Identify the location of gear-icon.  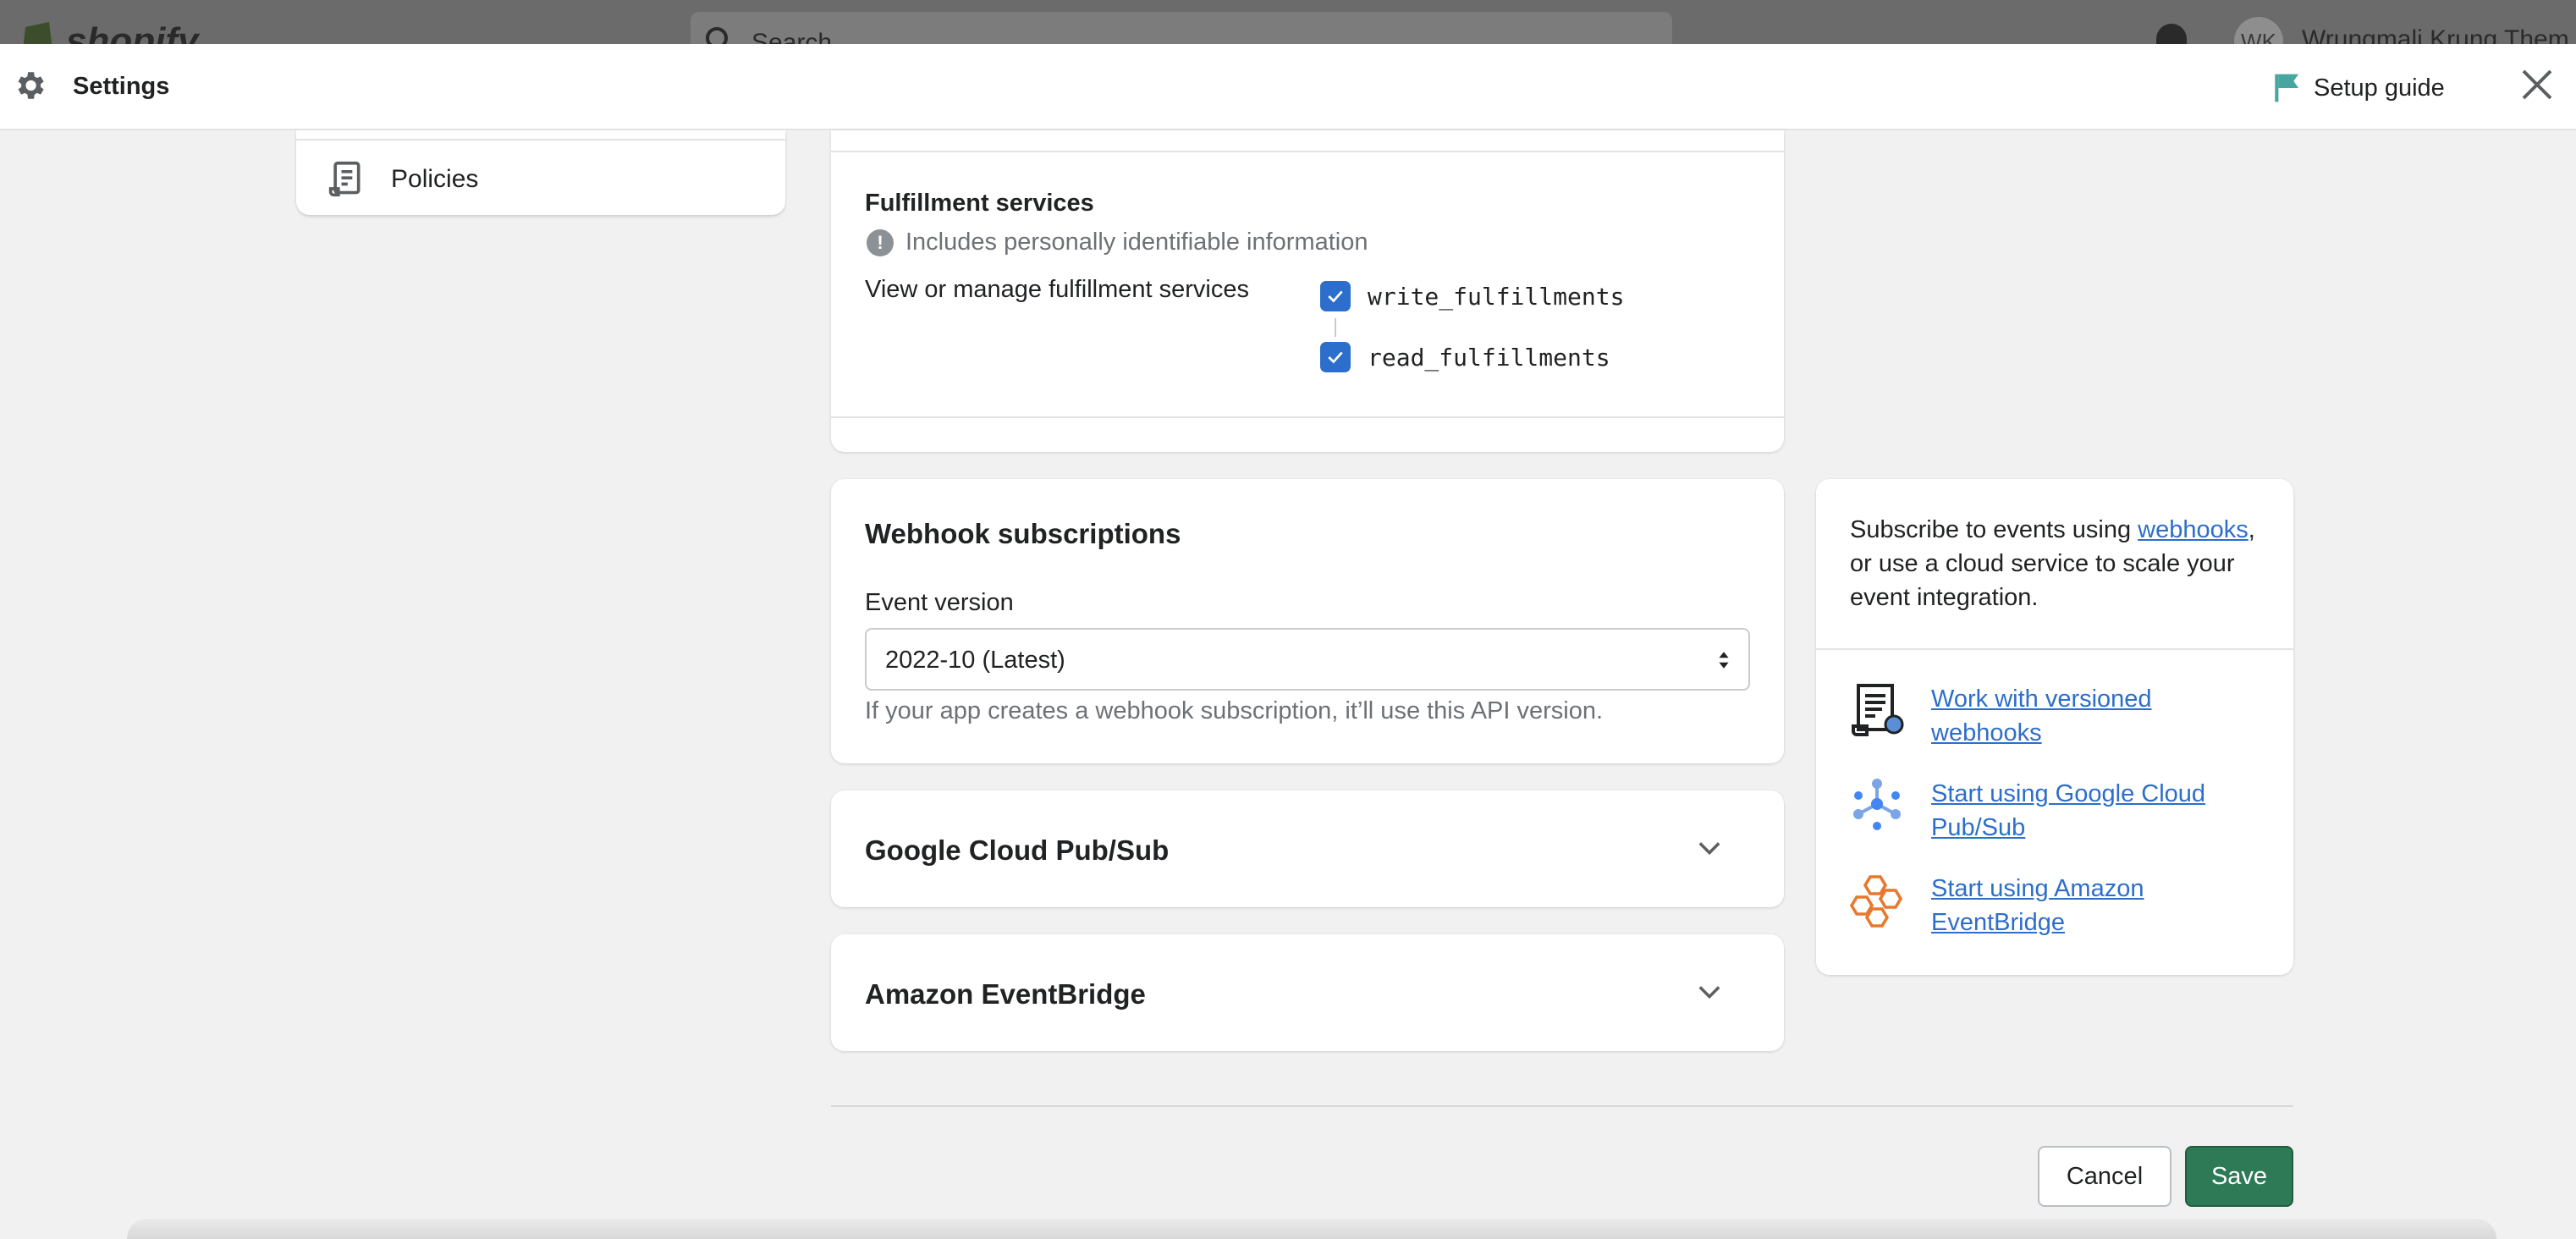
(31, 85).